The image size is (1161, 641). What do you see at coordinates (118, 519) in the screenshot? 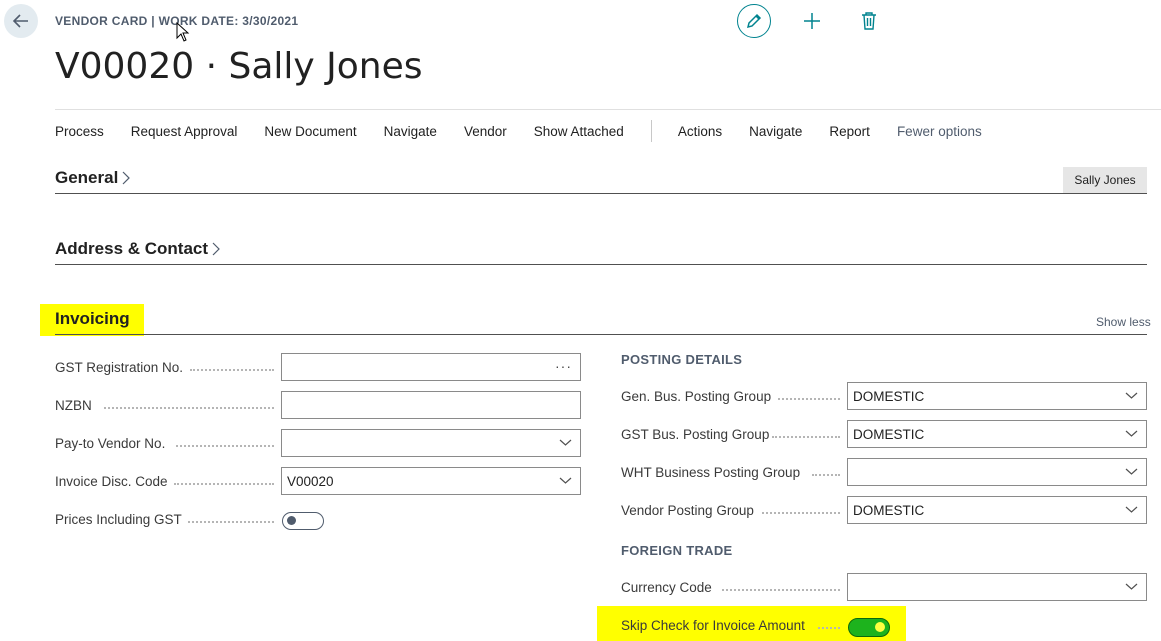
I see `prices-including-gst-label: Prices Including GST` at bounding box center [118, 519].